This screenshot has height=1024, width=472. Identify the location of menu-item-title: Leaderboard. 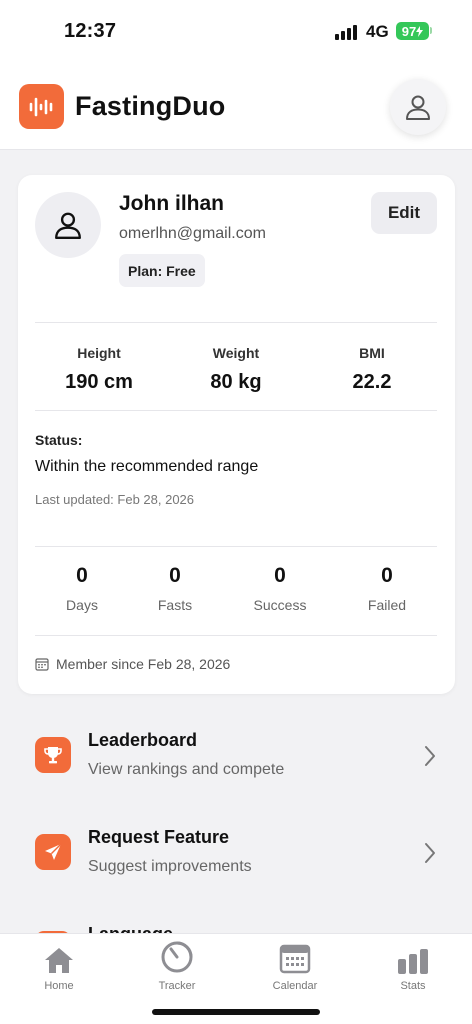
(143, 740).